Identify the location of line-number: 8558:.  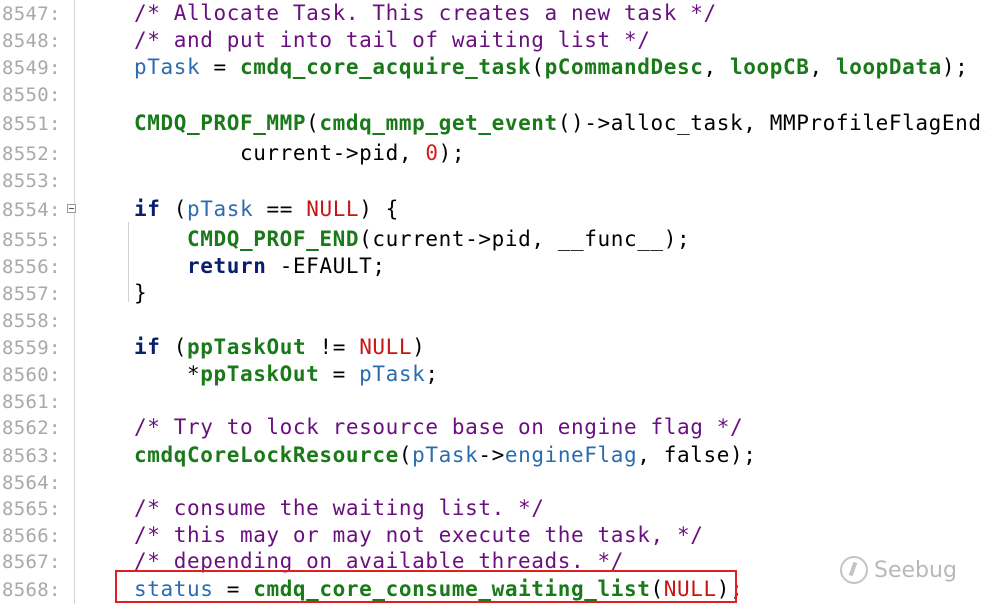
(31, 321).